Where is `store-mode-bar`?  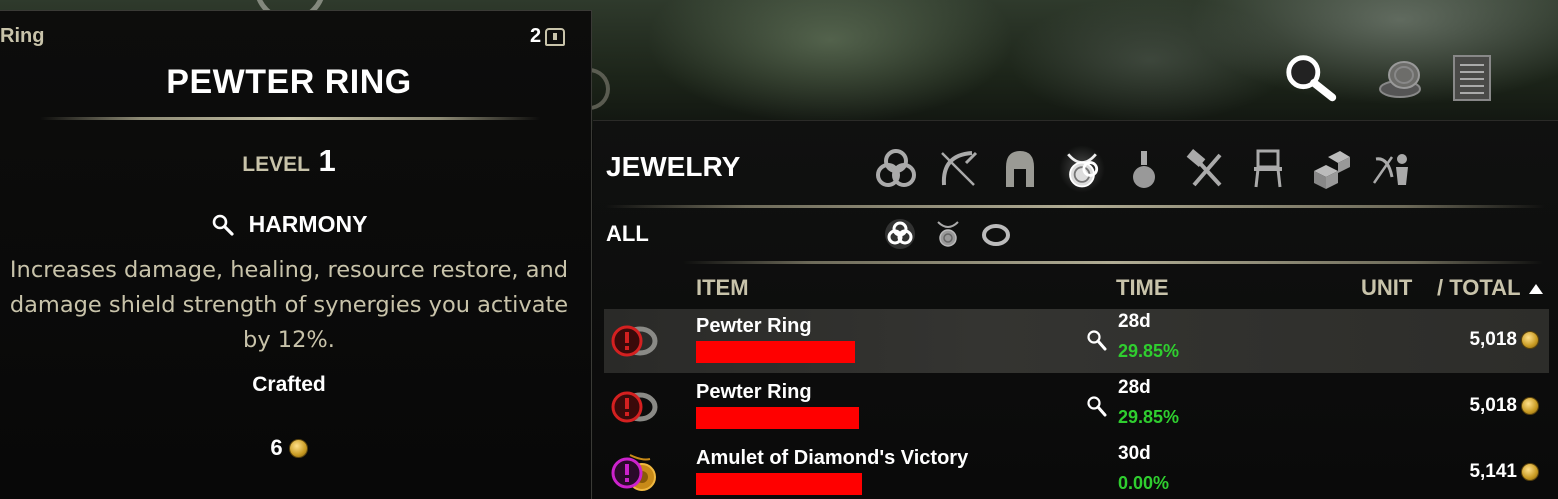
store-mode-bar is located at coordinates (1397, 80).